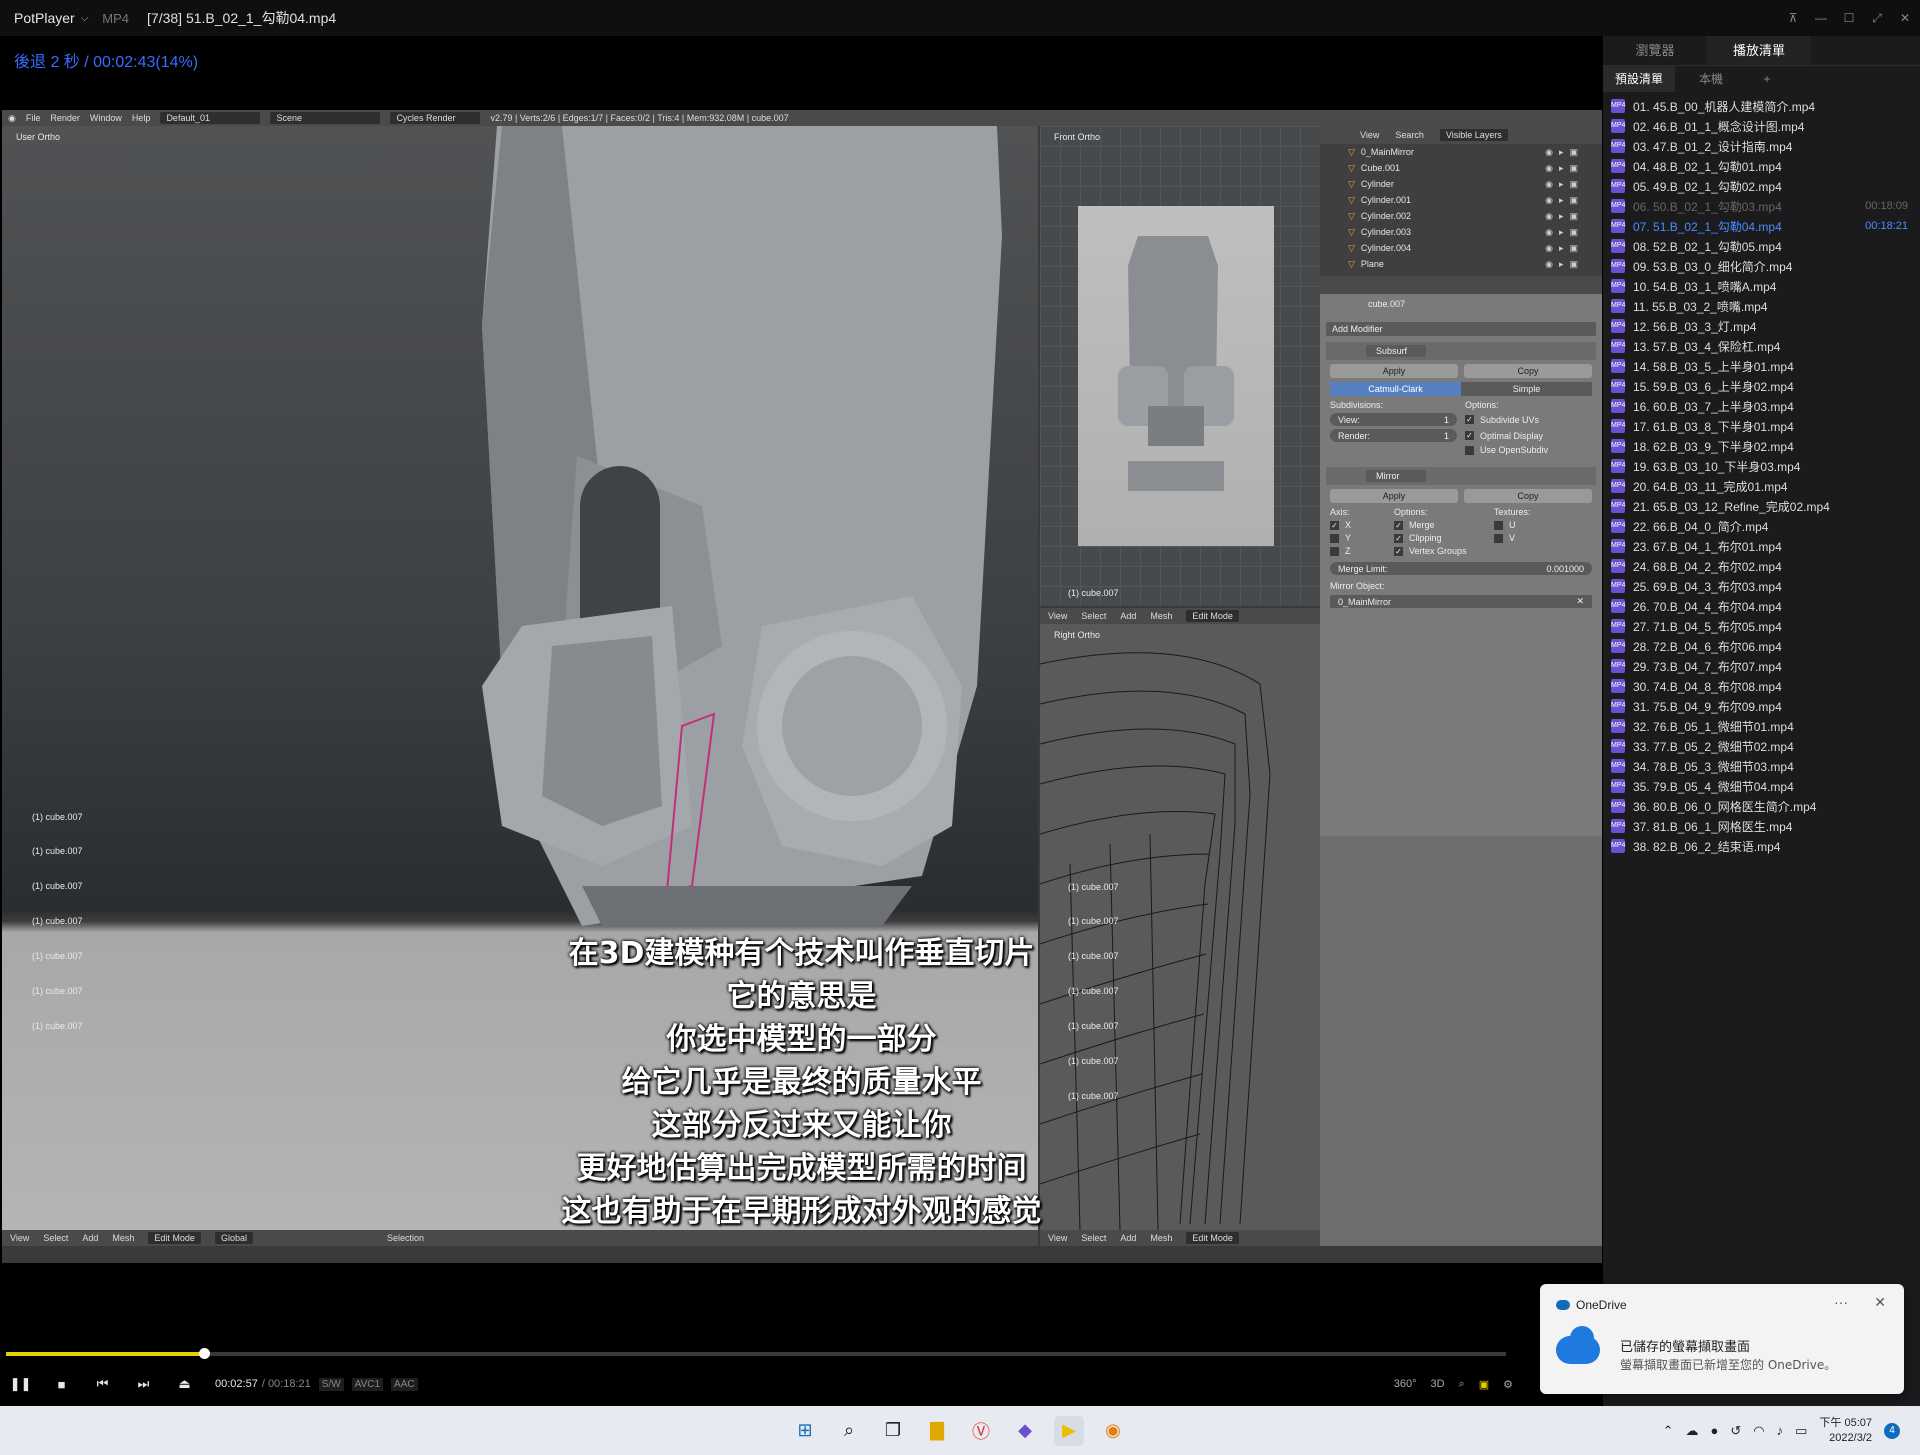 Image resolution: width=1920 pixels, height=1455 pixels. Describe the element at coordinates (1761, 686) in the screenshot. I see `playlist-item: MP4 30. 74.B_04_8_布尔08.mp4` at that location.